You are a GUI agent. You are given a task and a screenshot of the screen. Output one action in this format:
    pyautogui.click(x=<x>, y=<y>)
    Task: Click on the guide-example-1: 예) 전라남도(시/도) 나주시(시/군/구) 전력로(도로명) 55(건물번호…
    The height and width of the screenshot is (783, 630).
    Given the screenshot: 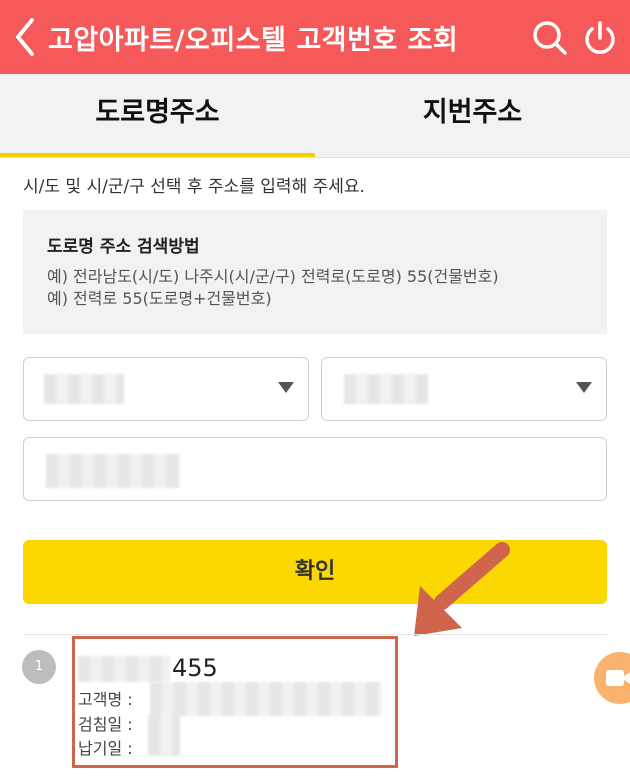 What is the action you would take?
    pyautogui.click(x=273, y=276)
    